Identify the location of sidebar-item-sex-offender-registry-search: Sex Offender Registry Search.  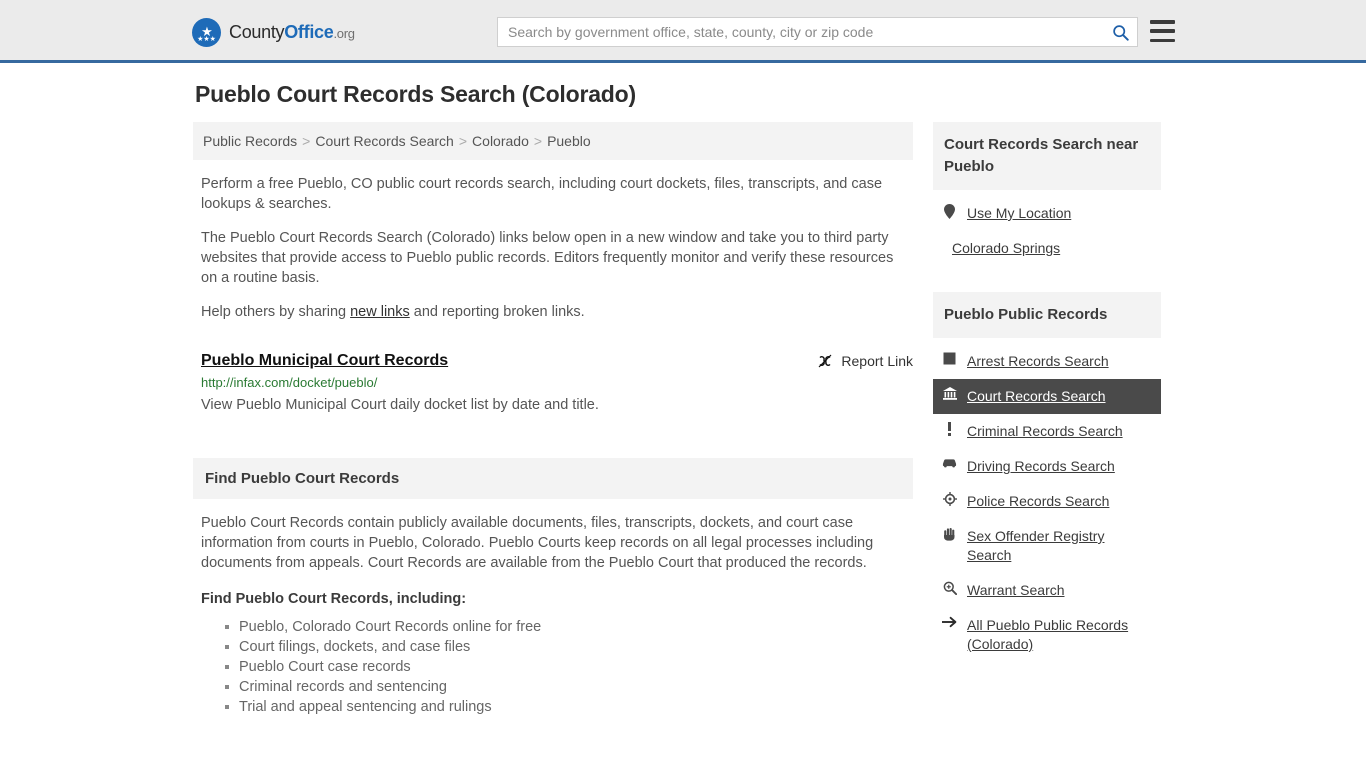
(1047, 546).